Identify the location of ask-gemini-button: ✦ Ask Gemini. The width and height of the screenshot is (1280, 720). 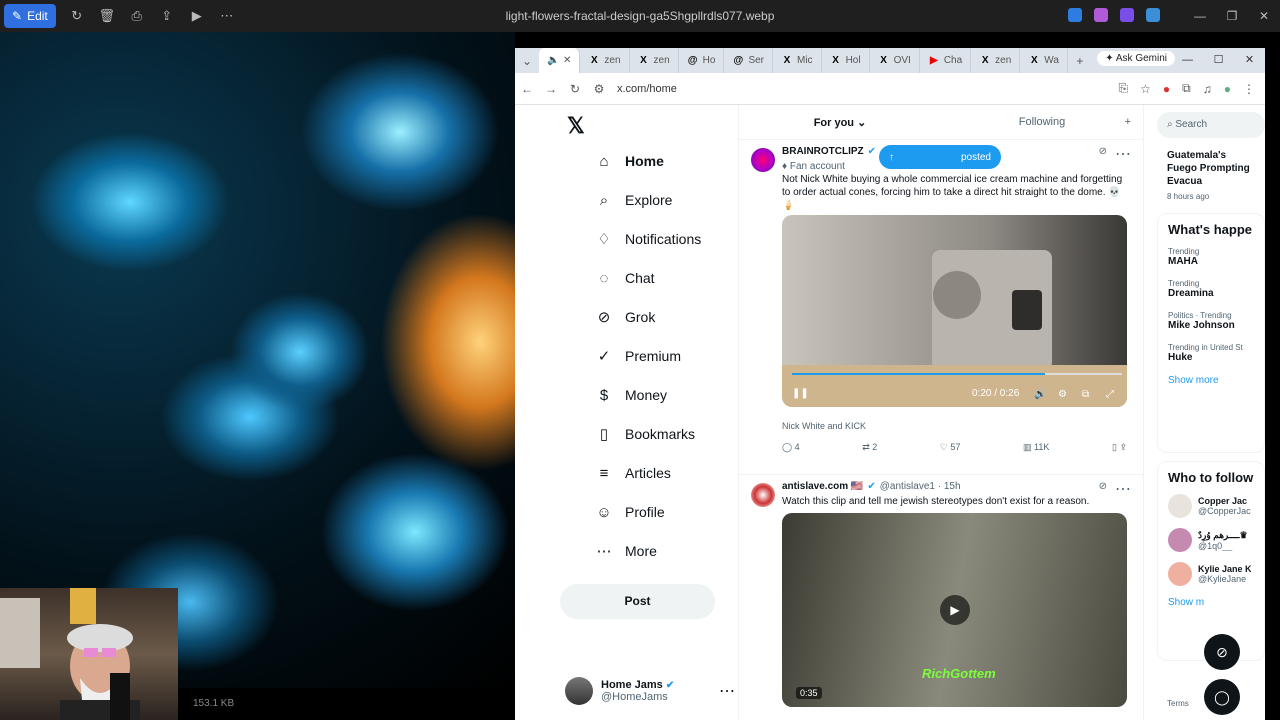
(1136, 58).